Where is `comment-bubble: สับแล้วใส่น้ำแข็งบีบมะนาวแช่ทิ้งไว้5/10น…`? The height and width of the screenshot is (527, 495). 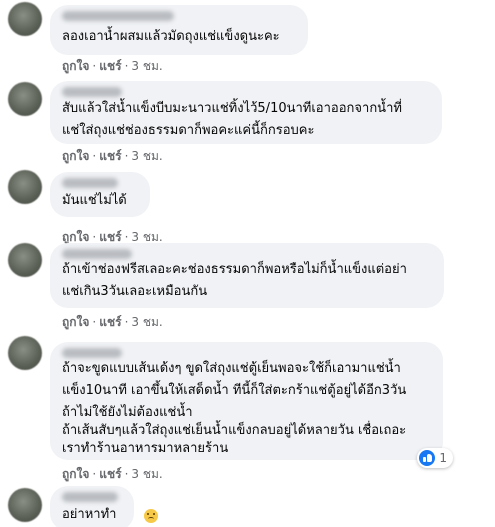
comment-bubble: สับแล้วใส่น้ำแข็งบีบมะนาวแช่ทิ้งไว้5/10น… is located at coordinates (246, 112).